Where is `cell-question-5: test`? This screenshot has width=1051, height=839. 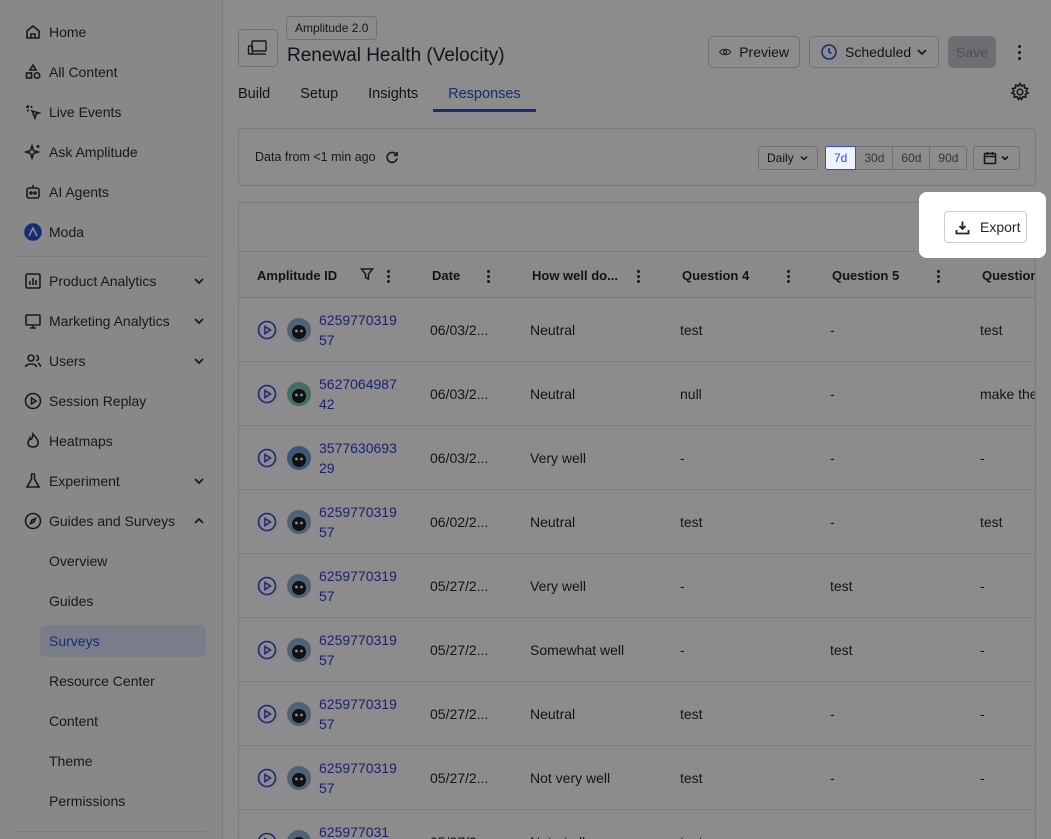 cell-question-5: test is located at coordinates (841, 650).